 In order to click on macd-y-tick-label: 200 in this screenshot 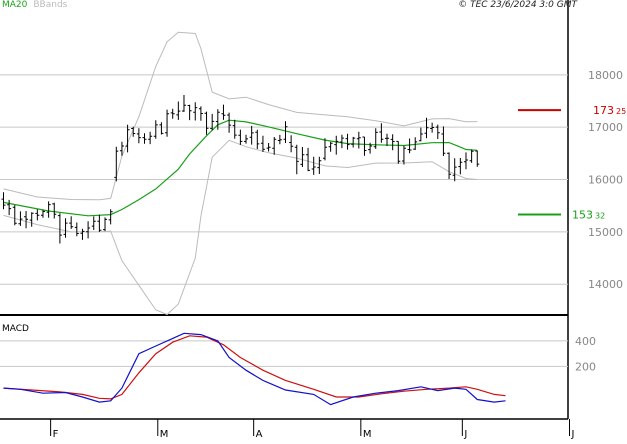, I will do `click(585, 366)`.